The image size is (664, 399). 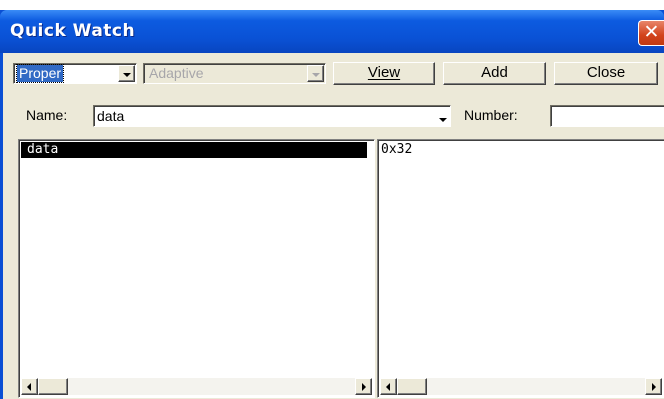 What do you see at coordinates (196, 386) in the screenshot?
I see `symbol-list-horizontal-scrollbar` at bounding box center [196, 386].